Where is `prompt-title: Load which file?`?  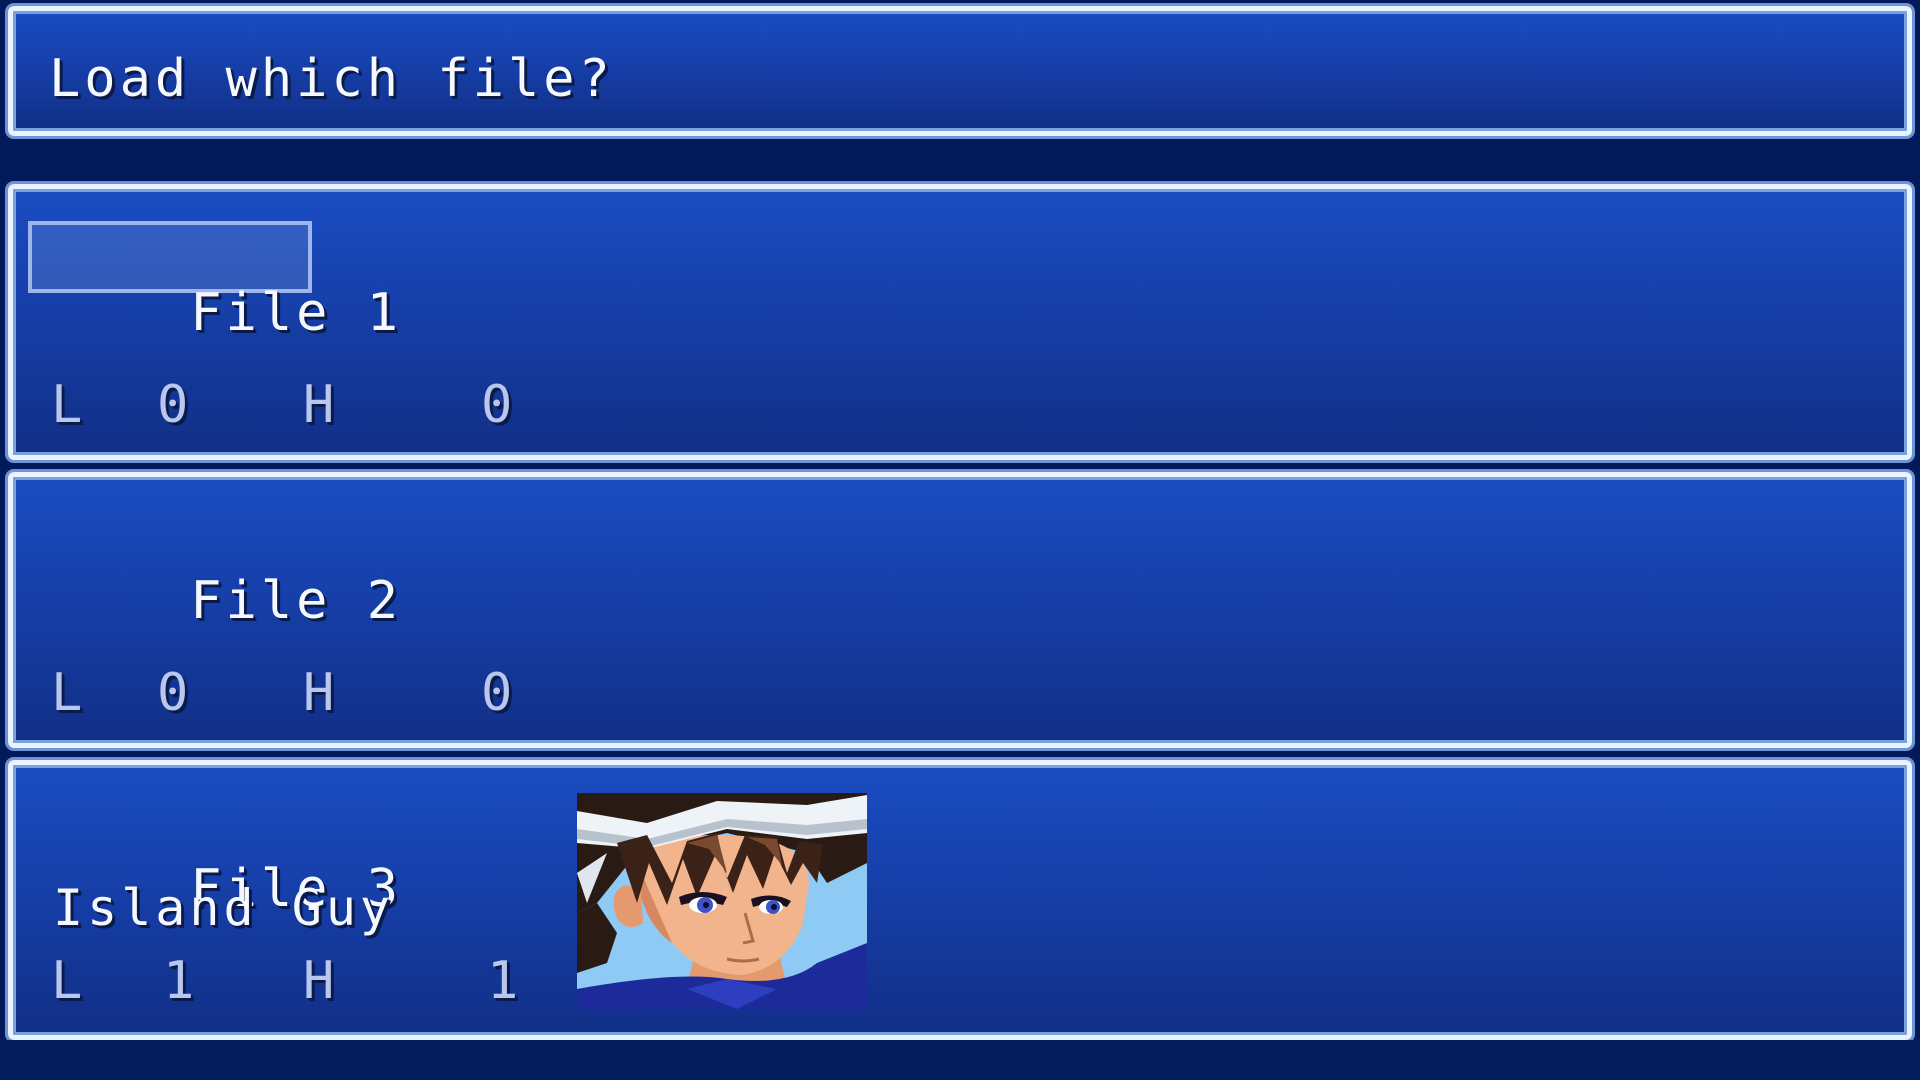 prompt-title: Load which file? is located at coordinates (331, 79).